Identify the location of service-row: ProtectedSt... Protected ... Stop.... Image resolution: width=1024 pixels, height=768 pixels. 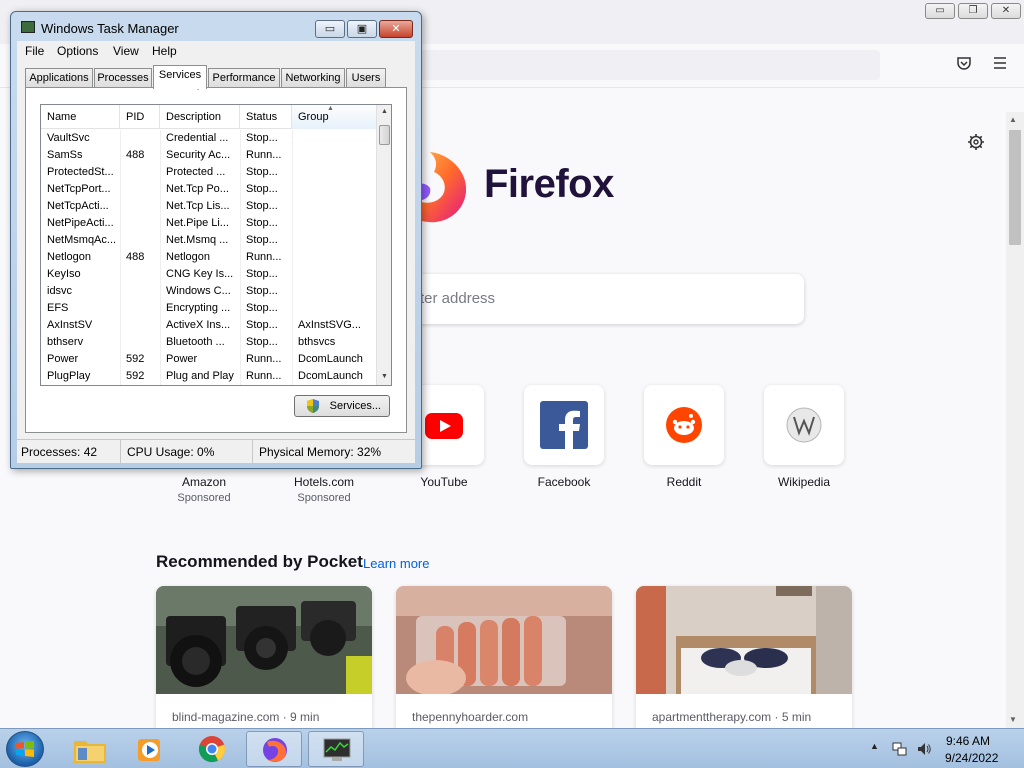
(208, 172).